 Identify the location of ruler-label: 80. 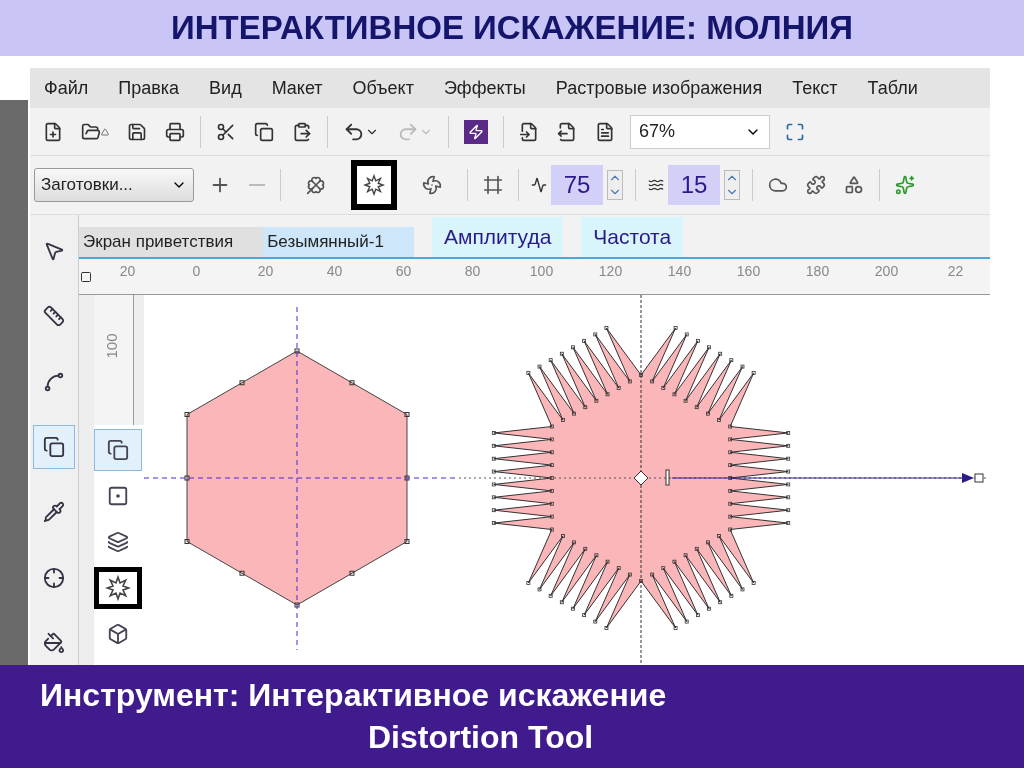
(472, 270).